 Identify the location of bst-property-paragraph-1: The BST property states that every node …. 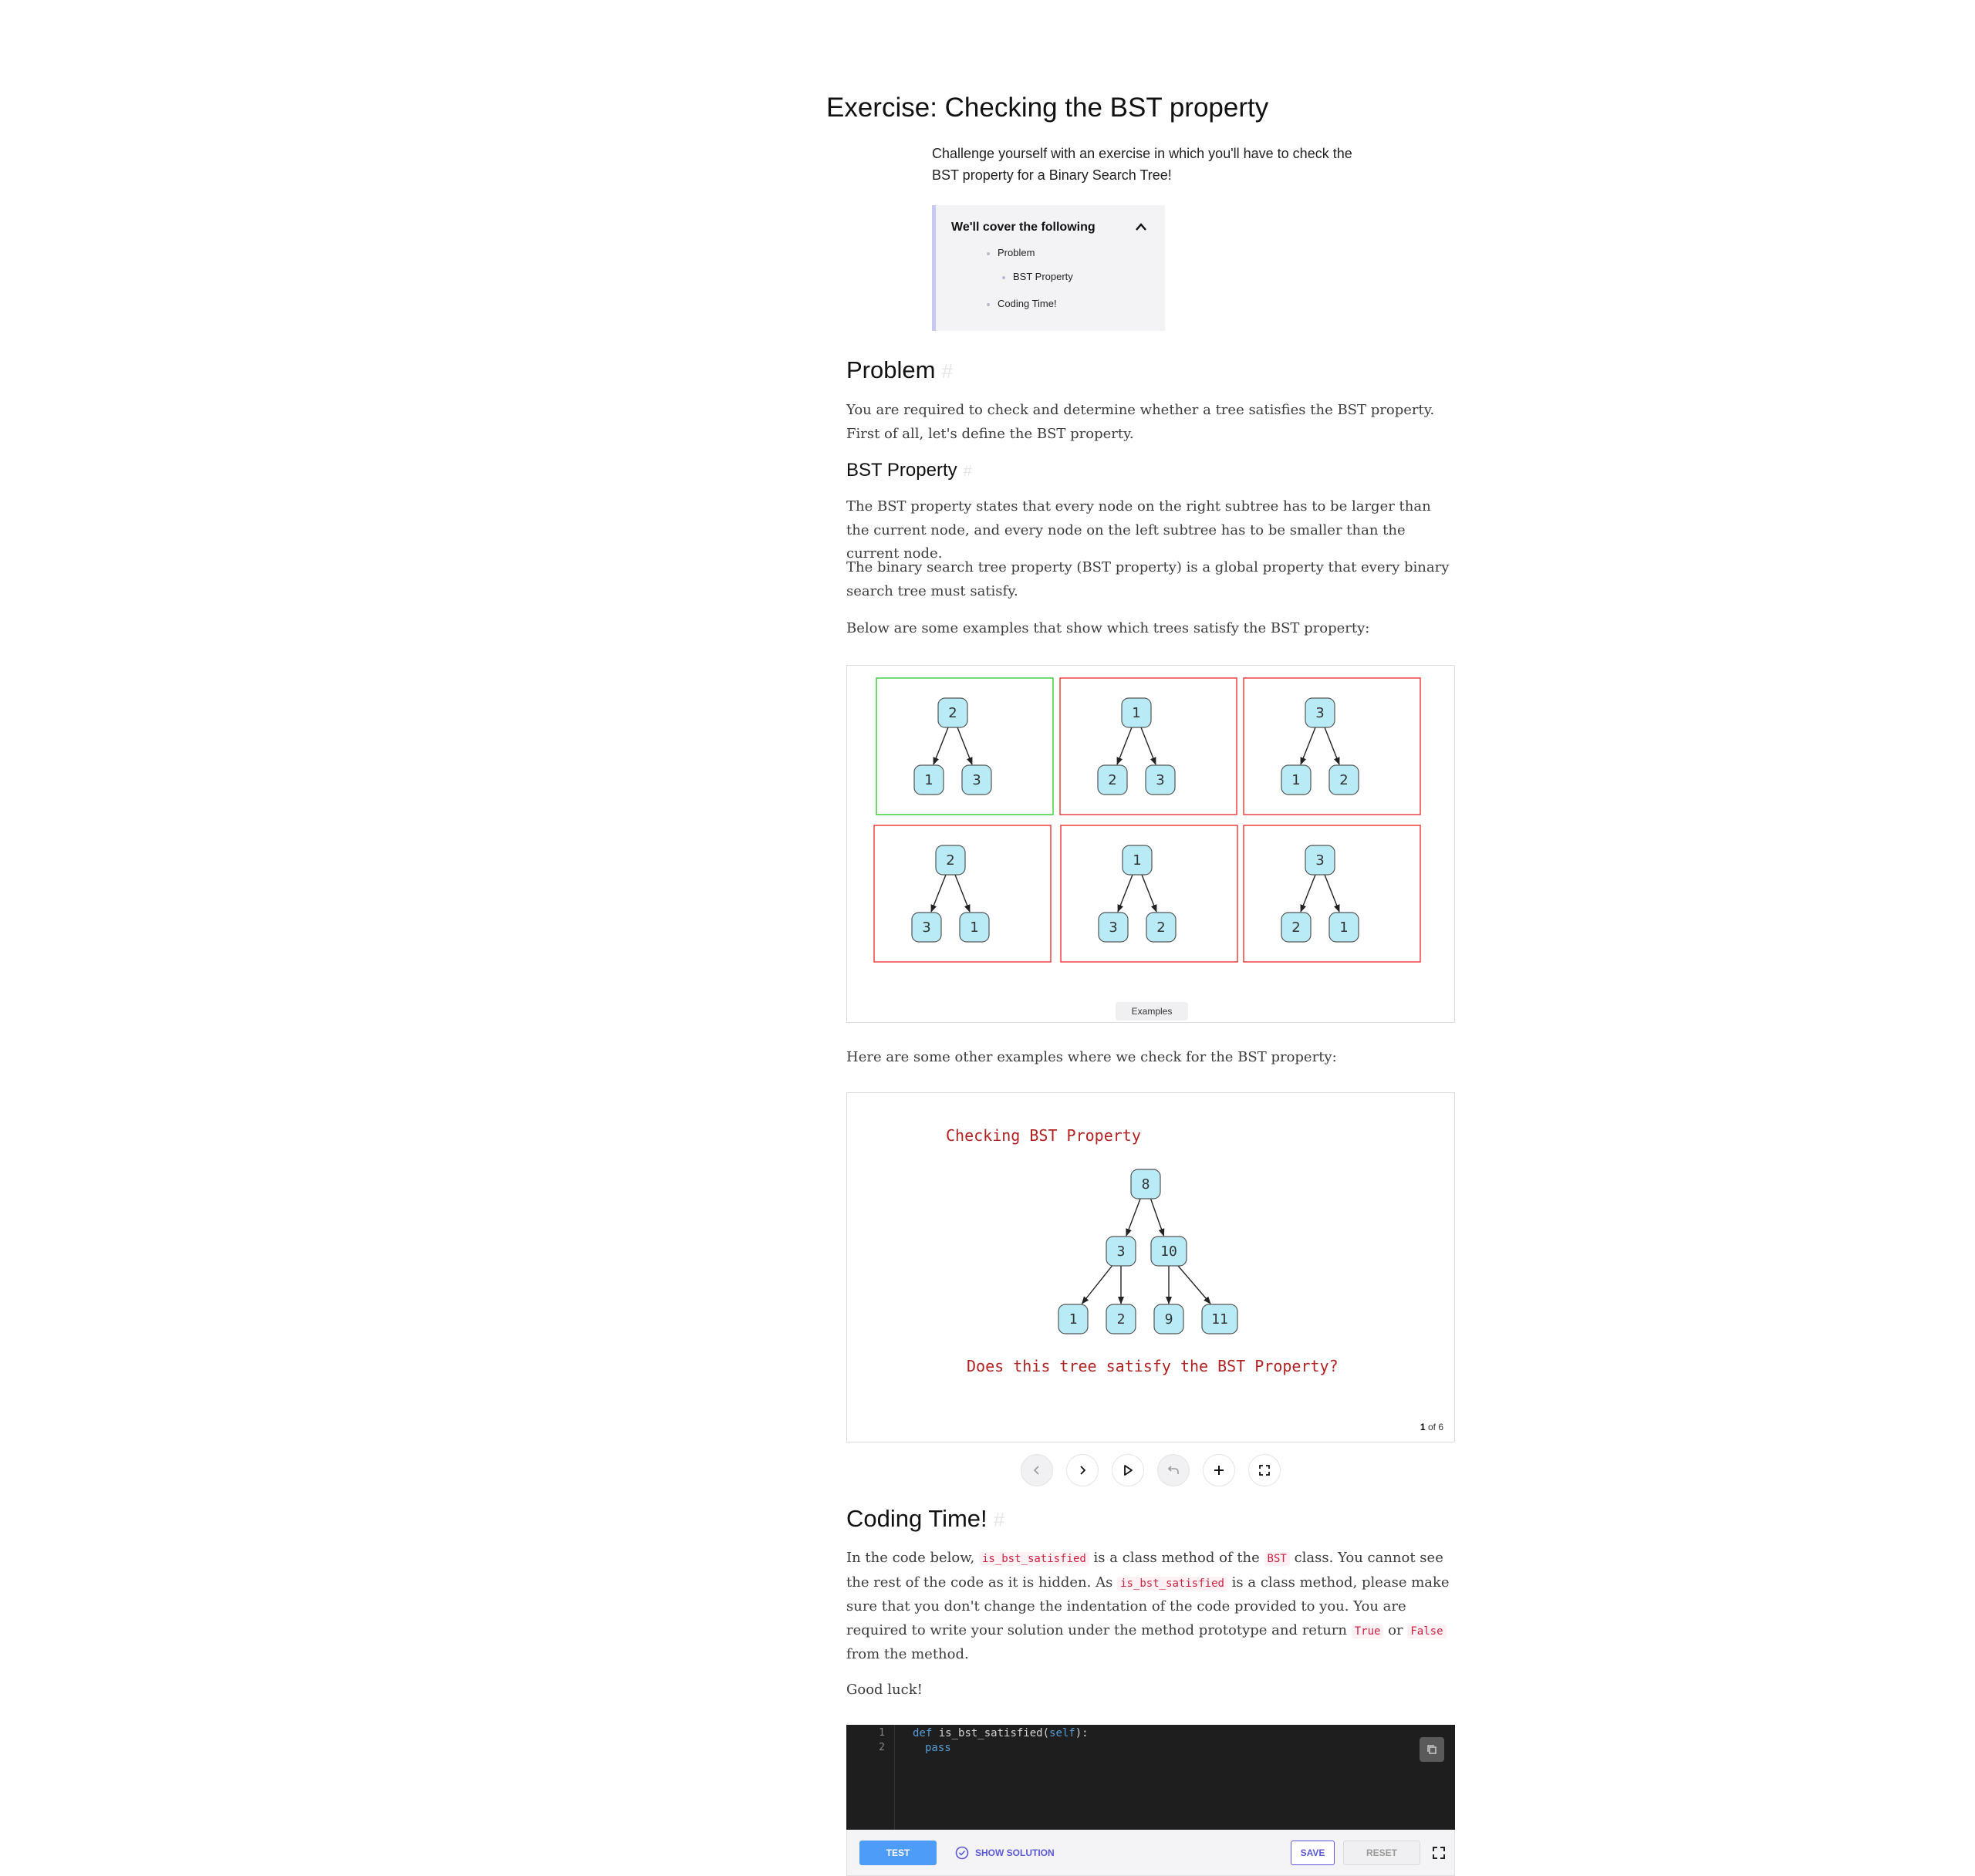
(1138, 530).